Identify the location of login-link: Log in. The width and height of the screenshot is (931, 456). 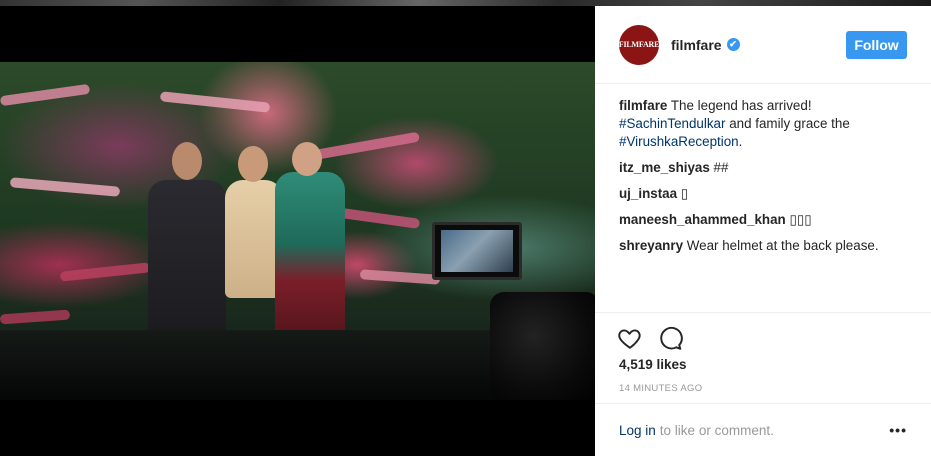
(637, 430).